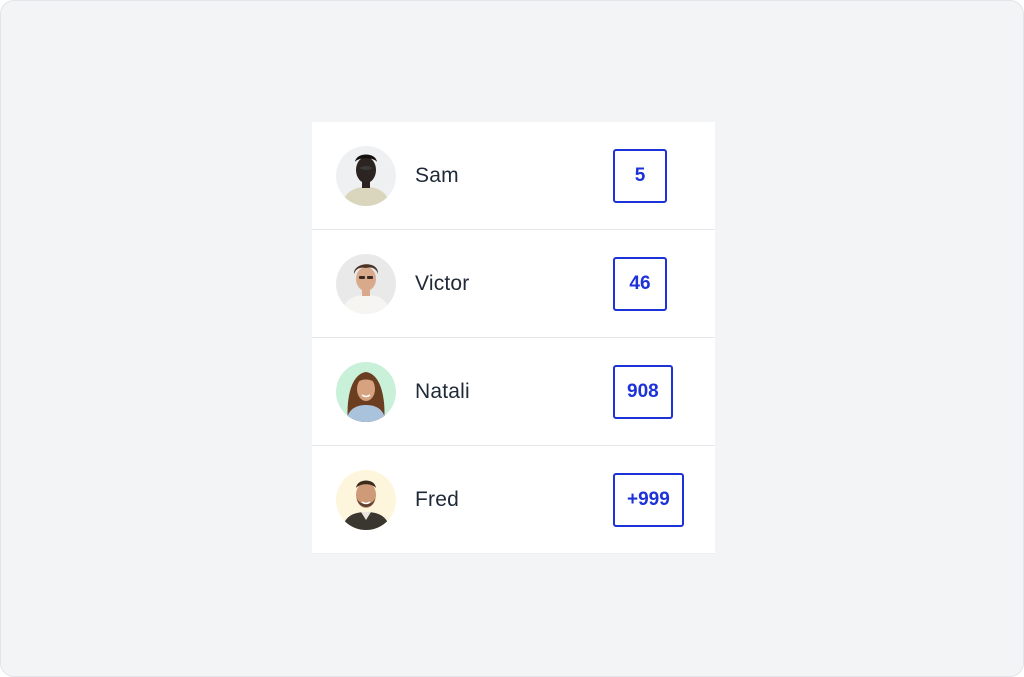  I want to click on user-name: Natali, so click(442, 391).